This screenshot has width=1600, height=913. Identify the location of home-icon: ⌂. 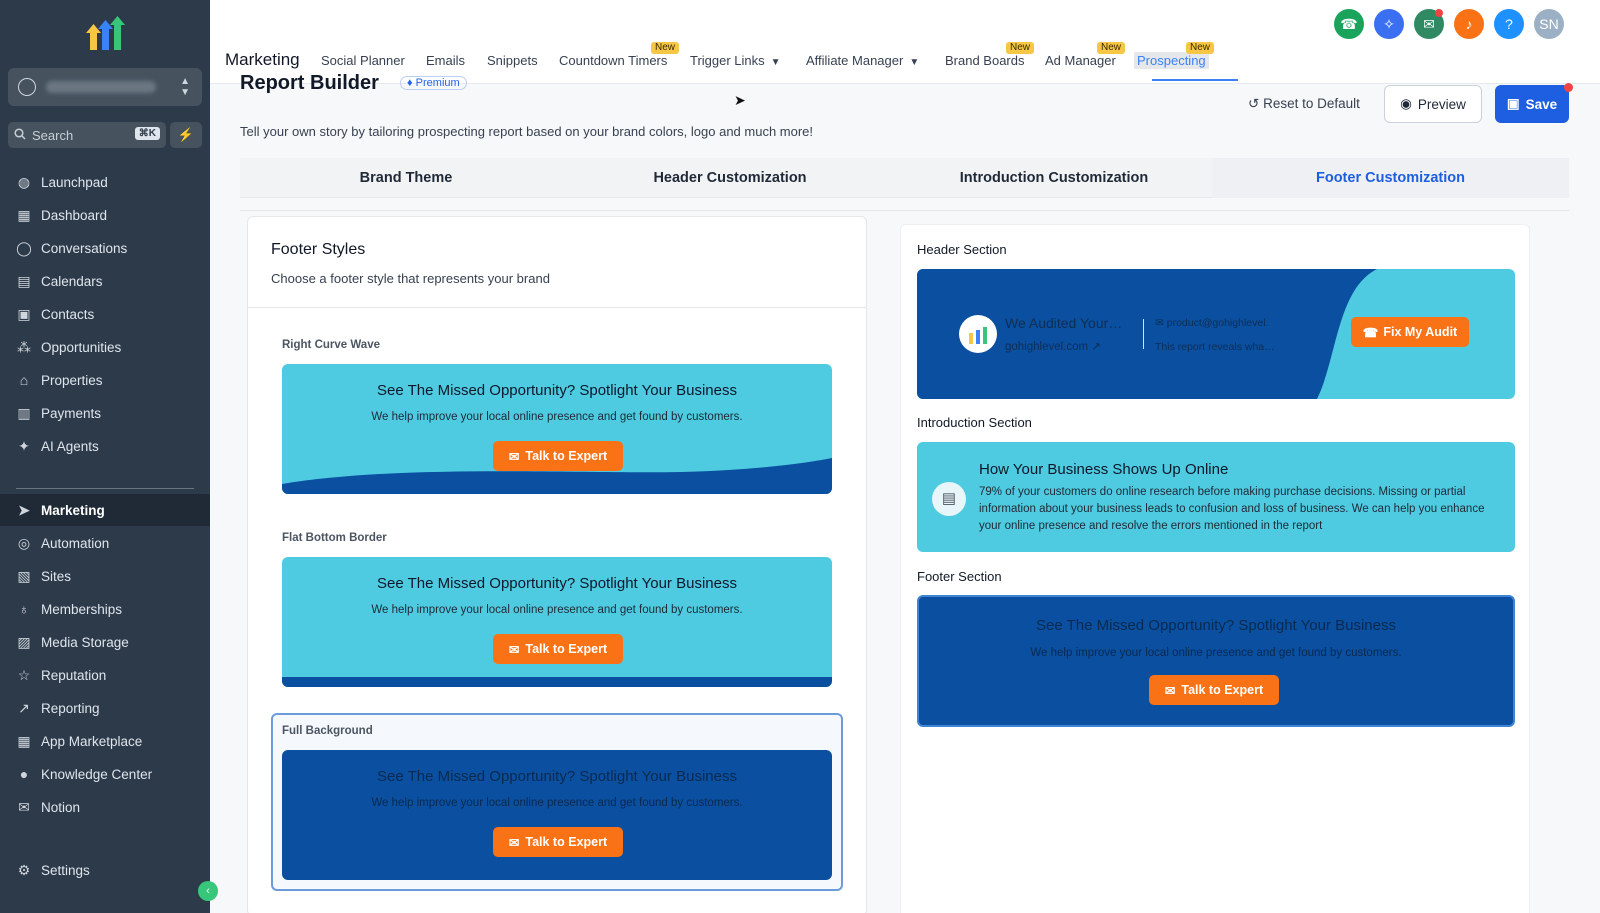
(24, 380).